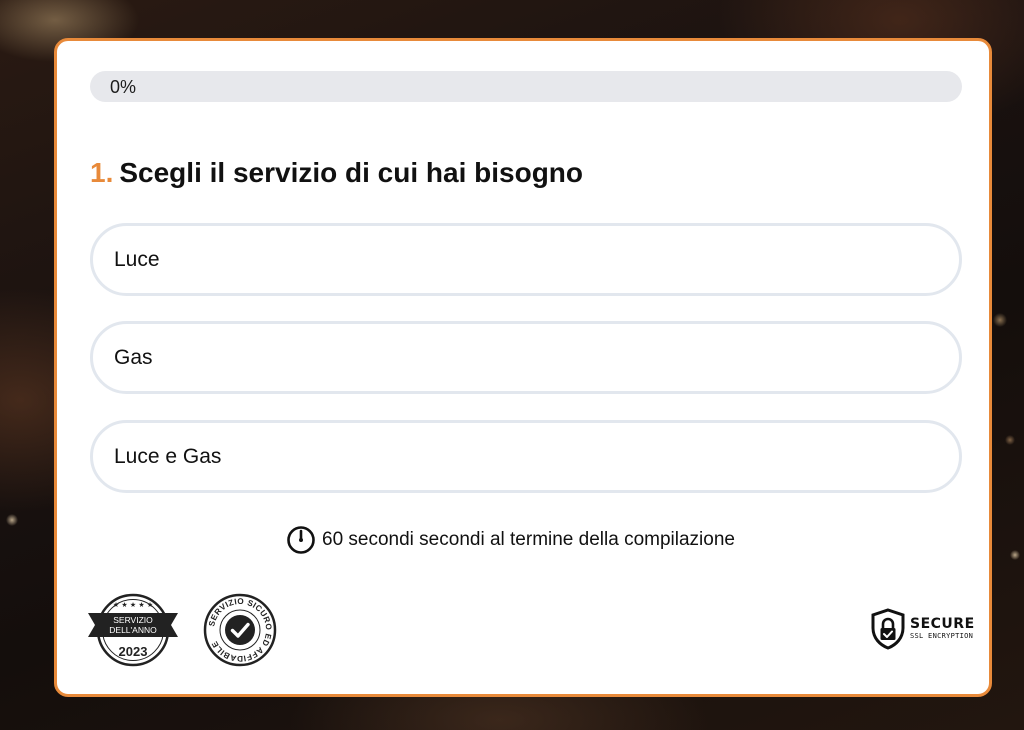 The height and width of the screenshot is (730, 1024). What do you see at coordinates (168, 456) in the screenshot?
I see `option-label: Luce e Gas` at bounding box center [168, 456].